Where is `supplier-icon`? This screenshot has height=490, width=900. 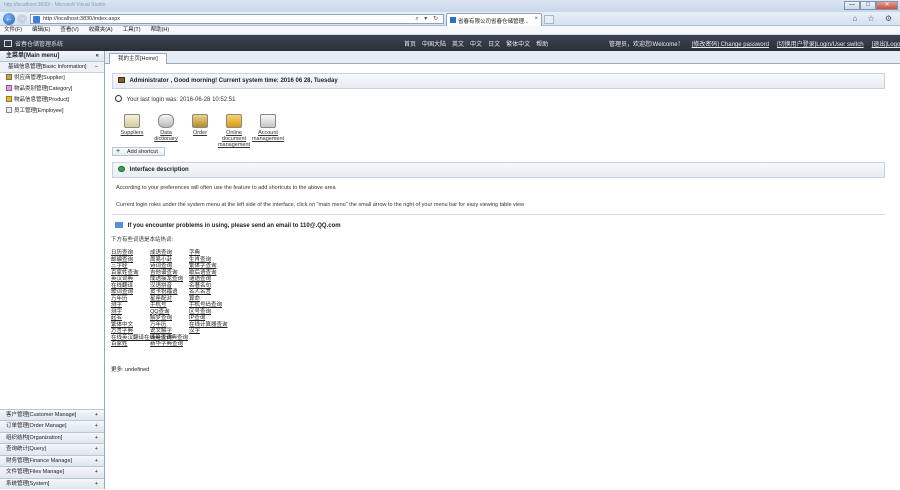
supplier-icon is located at coordinates (9, 77).